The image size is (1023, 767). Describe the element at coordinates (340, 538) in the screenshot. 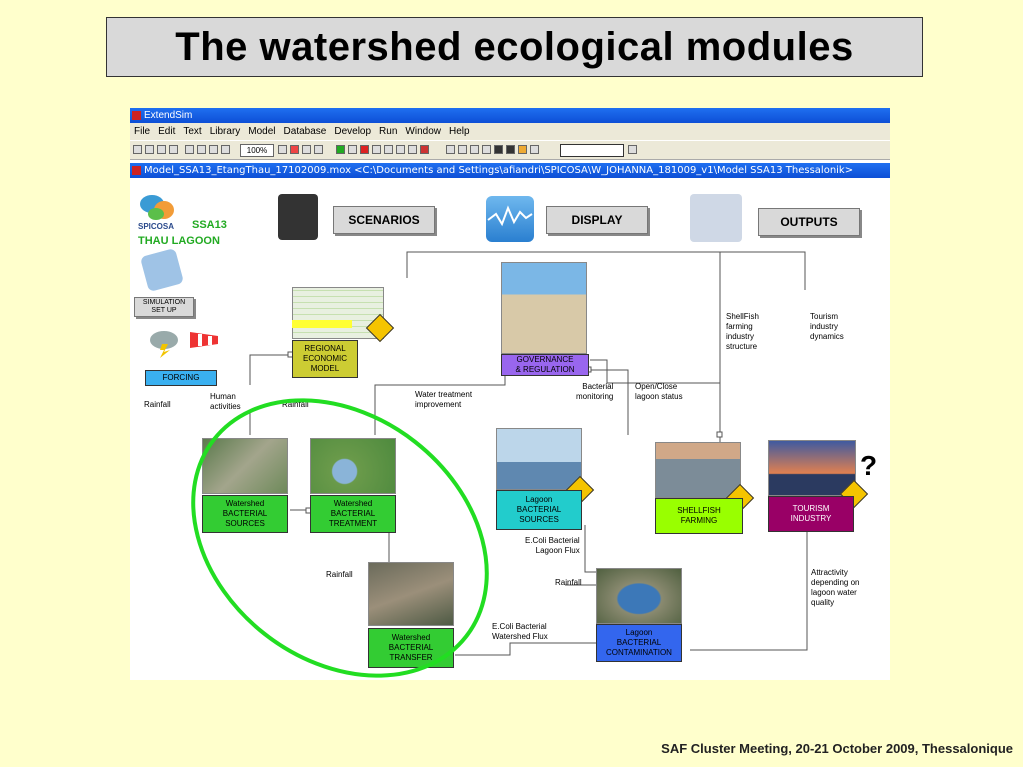

I see `highlight-ellipse` at that location.